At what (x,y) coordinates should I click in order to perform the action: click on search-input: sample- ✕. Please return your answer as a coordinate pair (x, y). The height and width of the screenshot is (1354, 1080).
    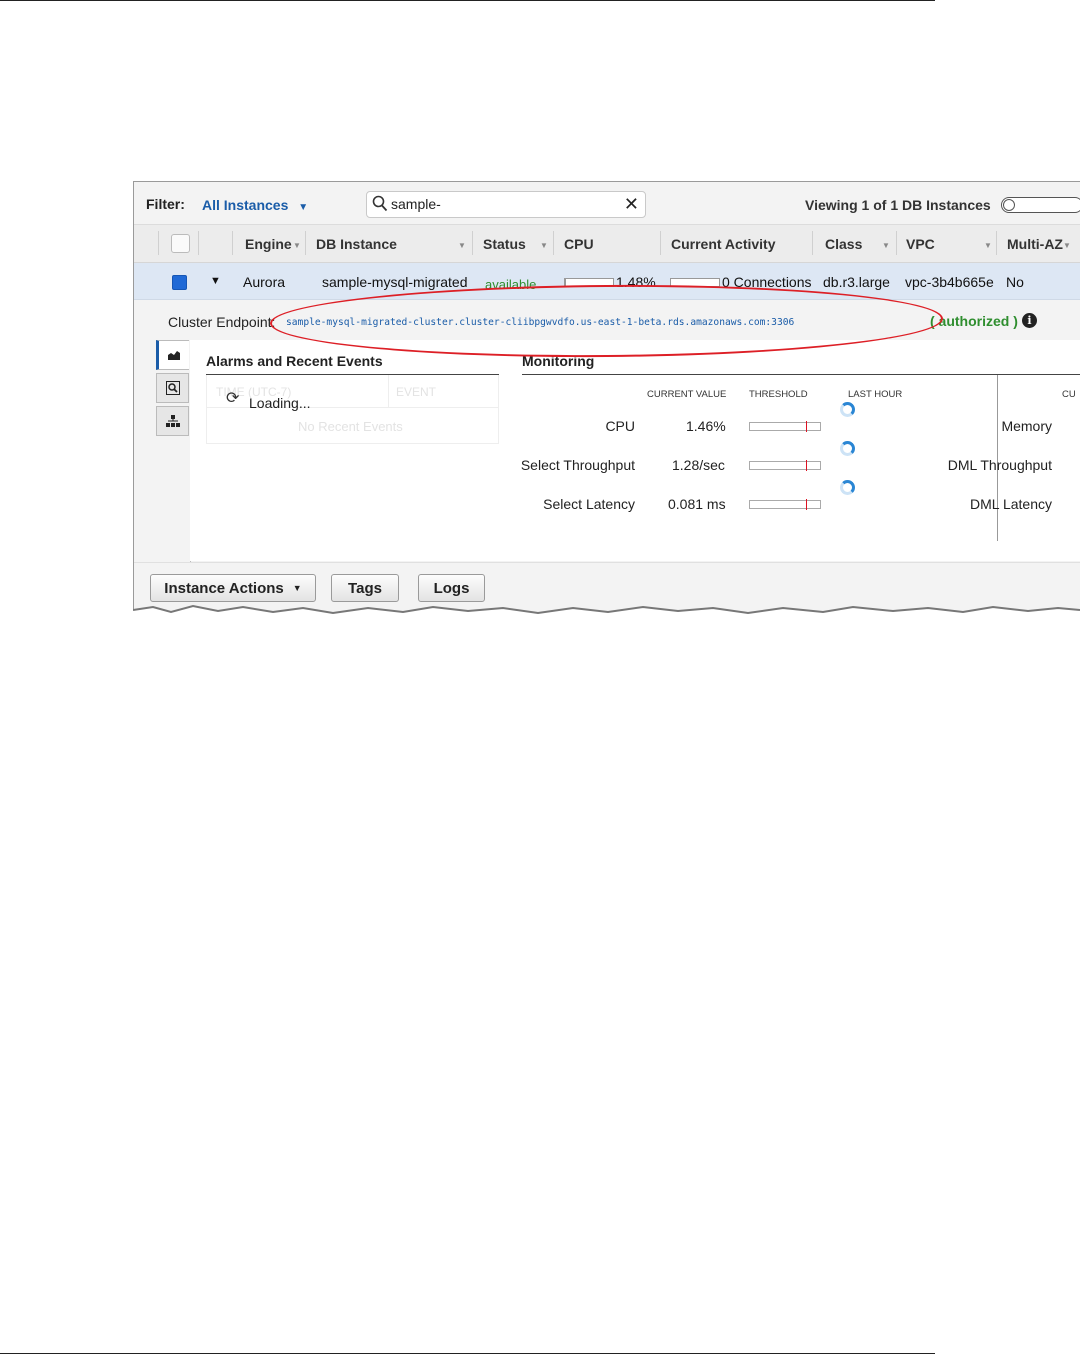
    Looking at the image, I should click on (506, 204).